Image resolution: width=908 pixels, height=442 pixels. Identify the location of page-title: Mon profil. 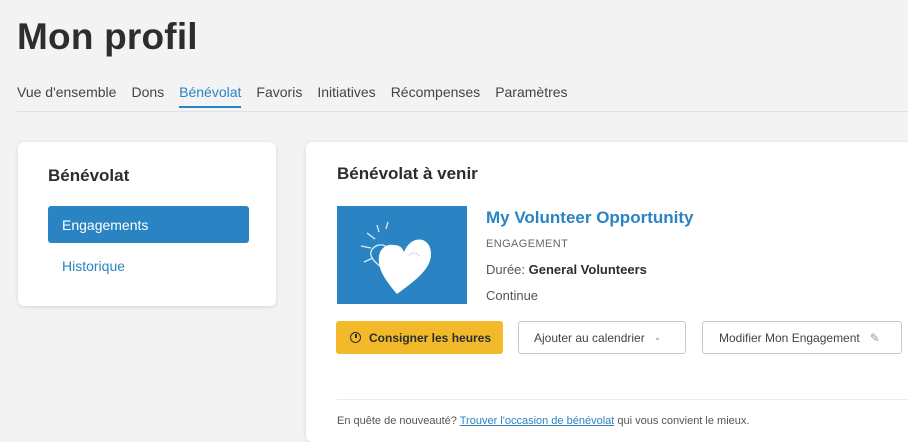
(107, 36).